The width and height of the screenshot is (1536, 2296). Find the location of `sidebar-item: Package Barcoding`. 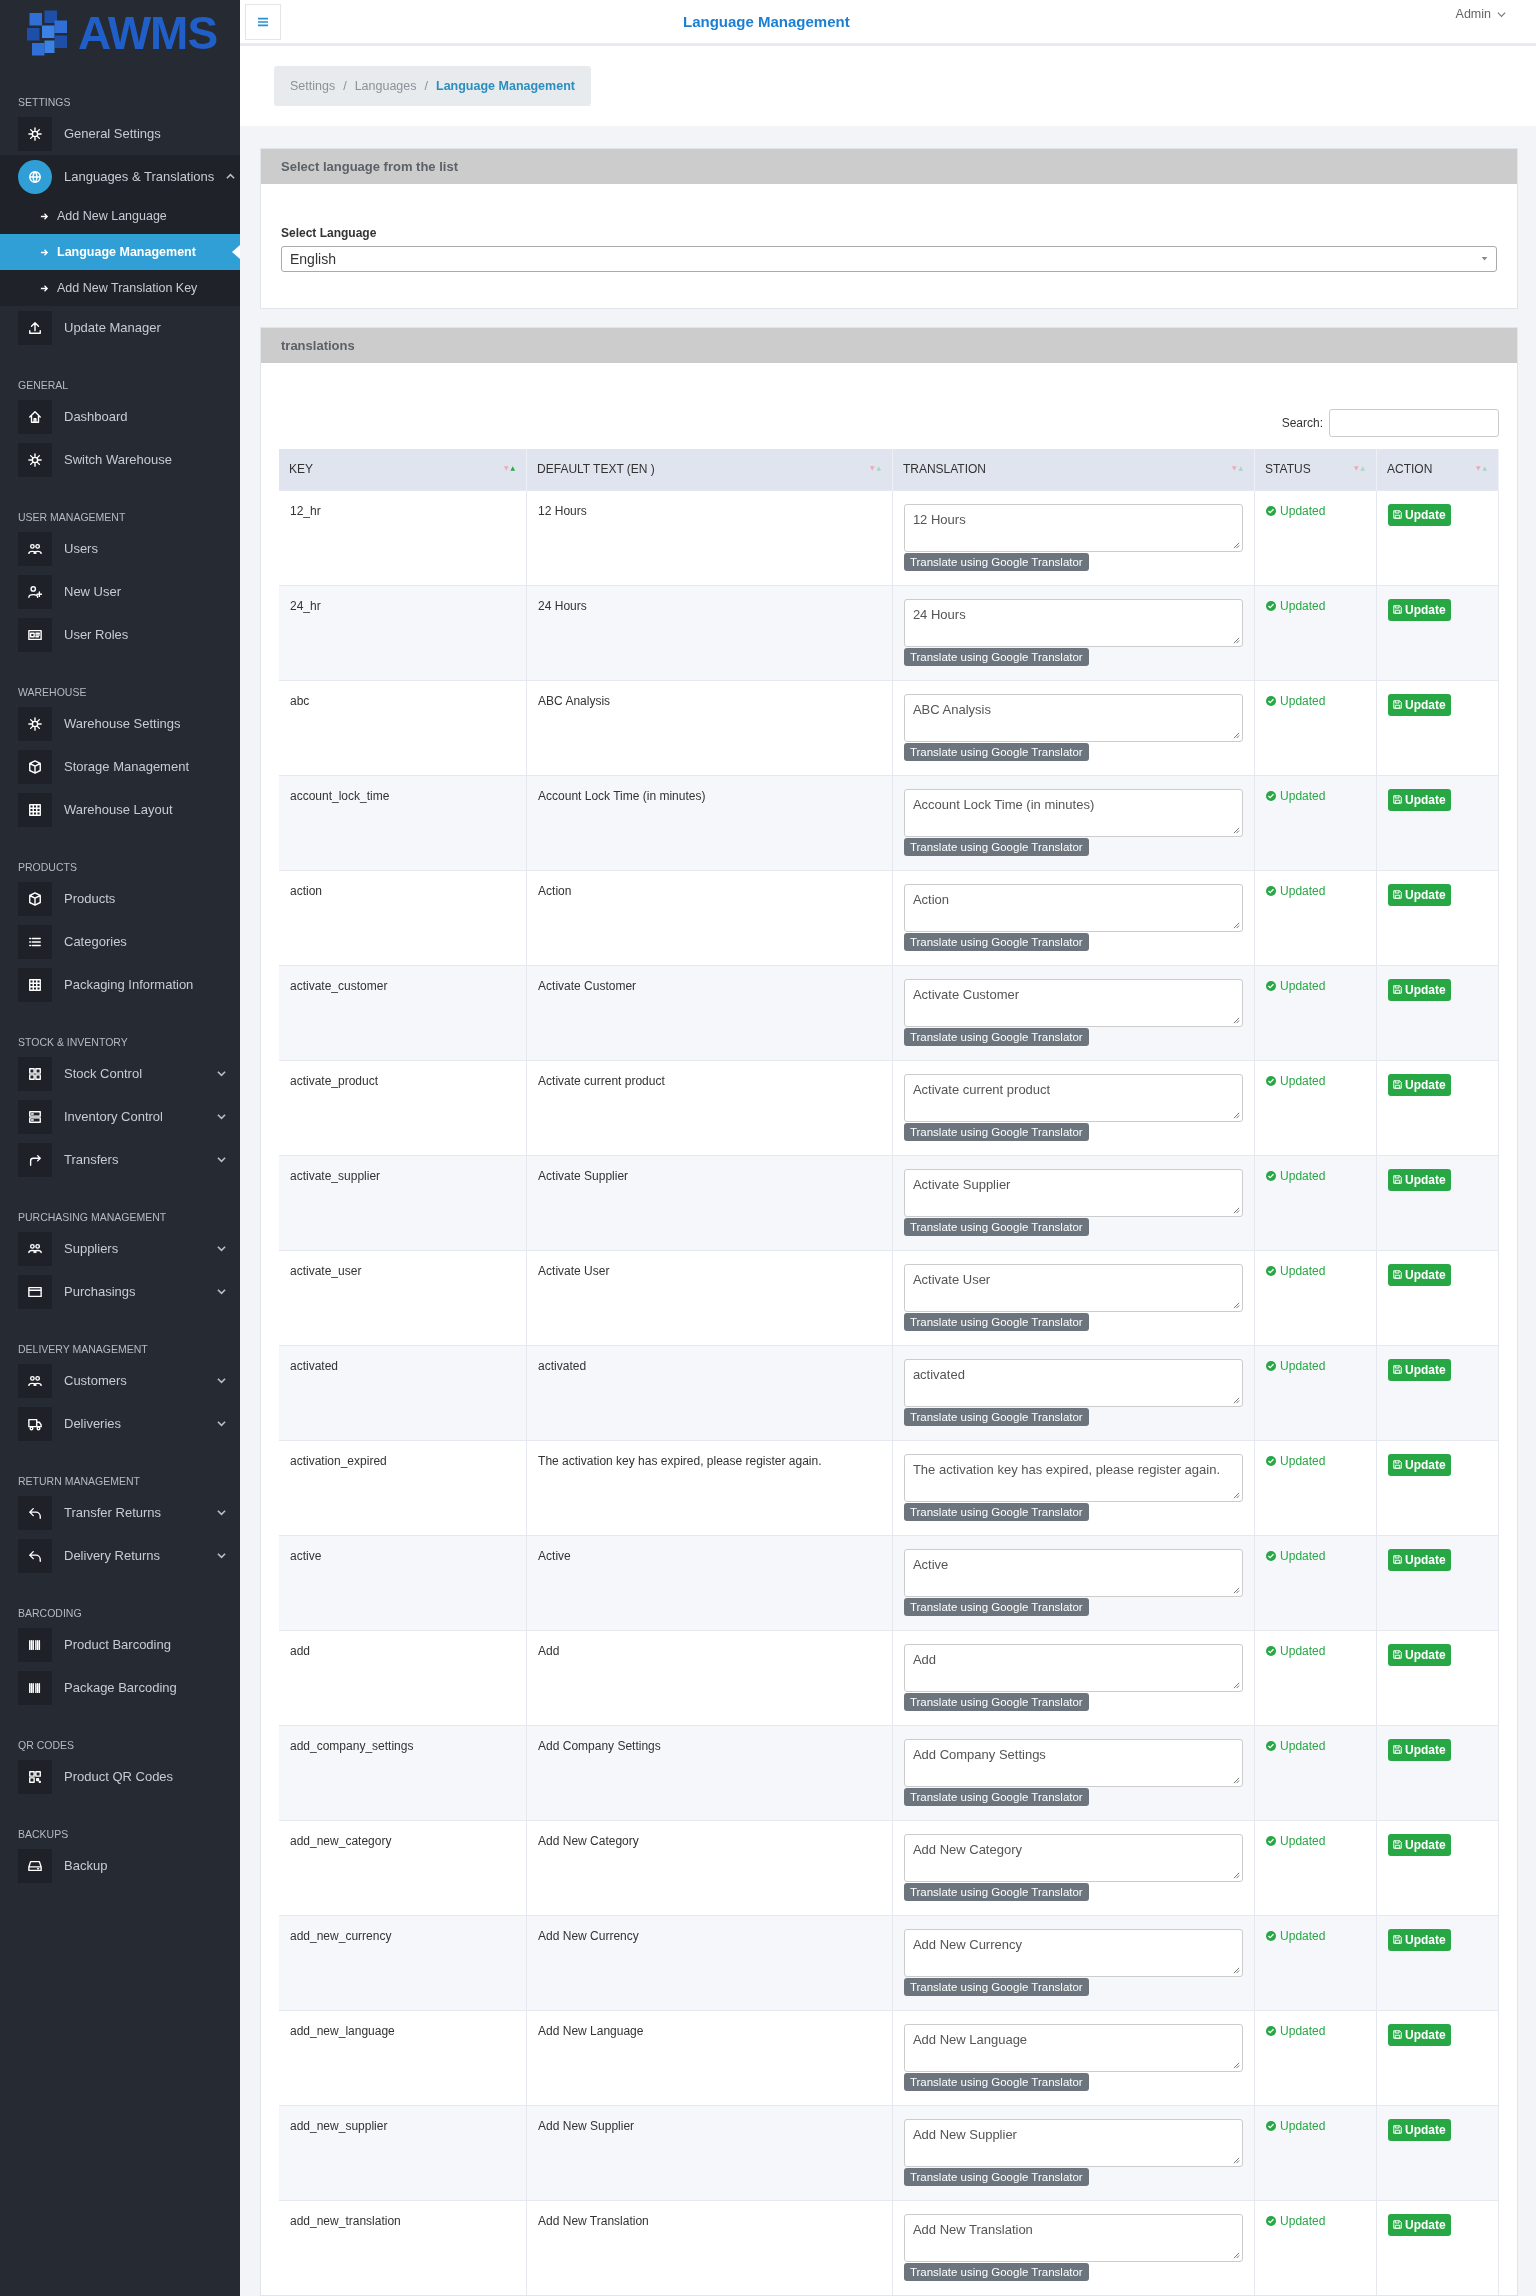

sidebar-item: Package Barcoding is located at coordinates (120, 1687).